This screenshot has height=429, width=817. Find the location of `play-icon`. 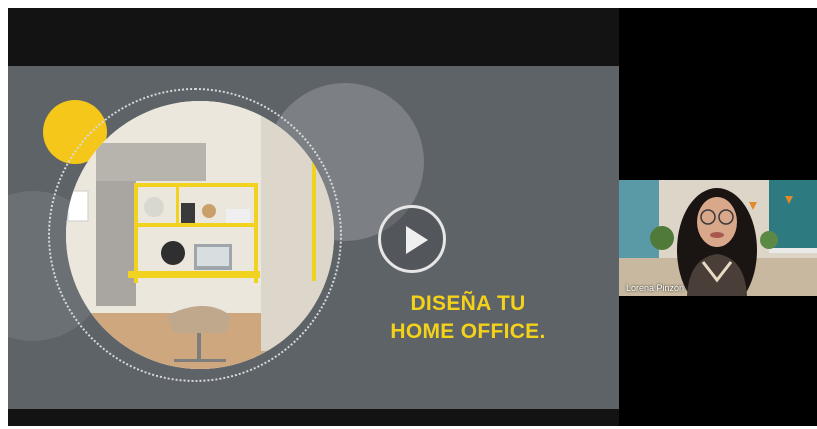

play-icon is located at coordinates (417, 240).